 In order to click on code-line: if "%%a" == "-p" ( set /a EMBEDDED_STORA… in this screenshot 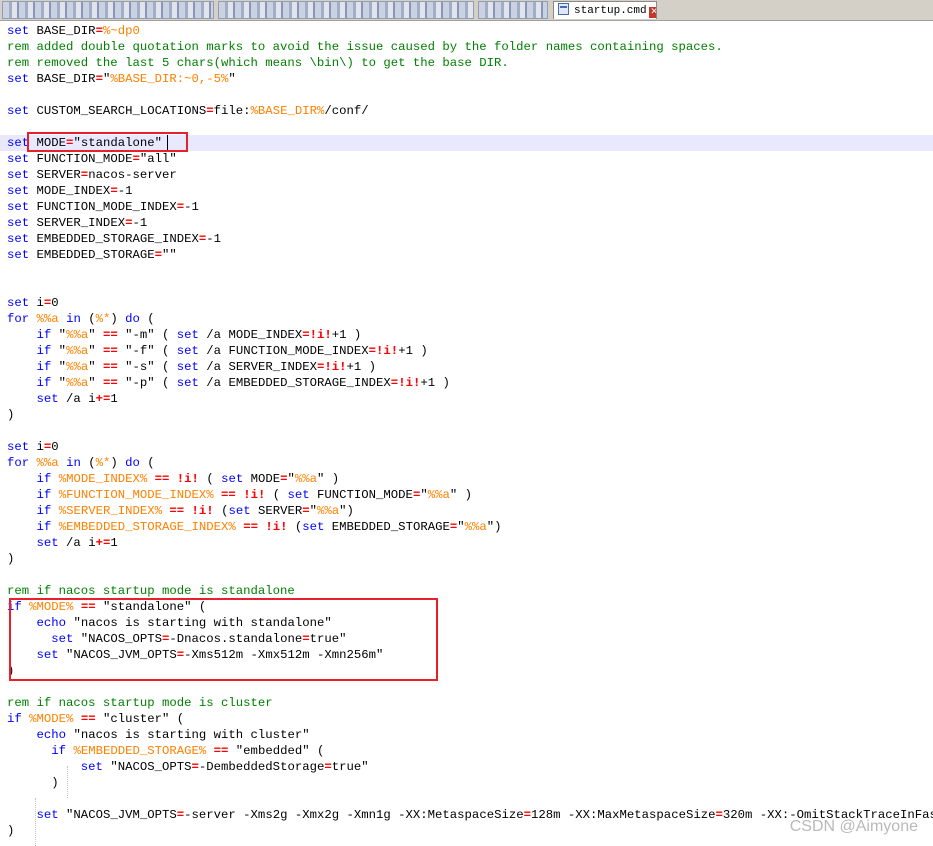, I will do `click(466, 383)`.